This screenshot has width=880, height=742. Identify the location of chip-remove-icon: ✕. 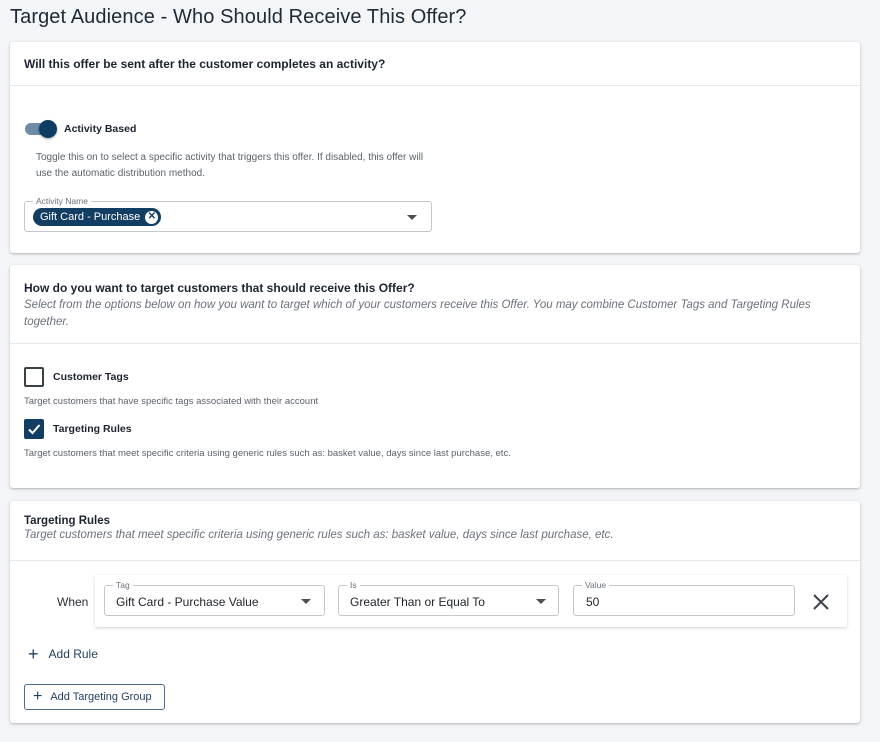
(152, 217).